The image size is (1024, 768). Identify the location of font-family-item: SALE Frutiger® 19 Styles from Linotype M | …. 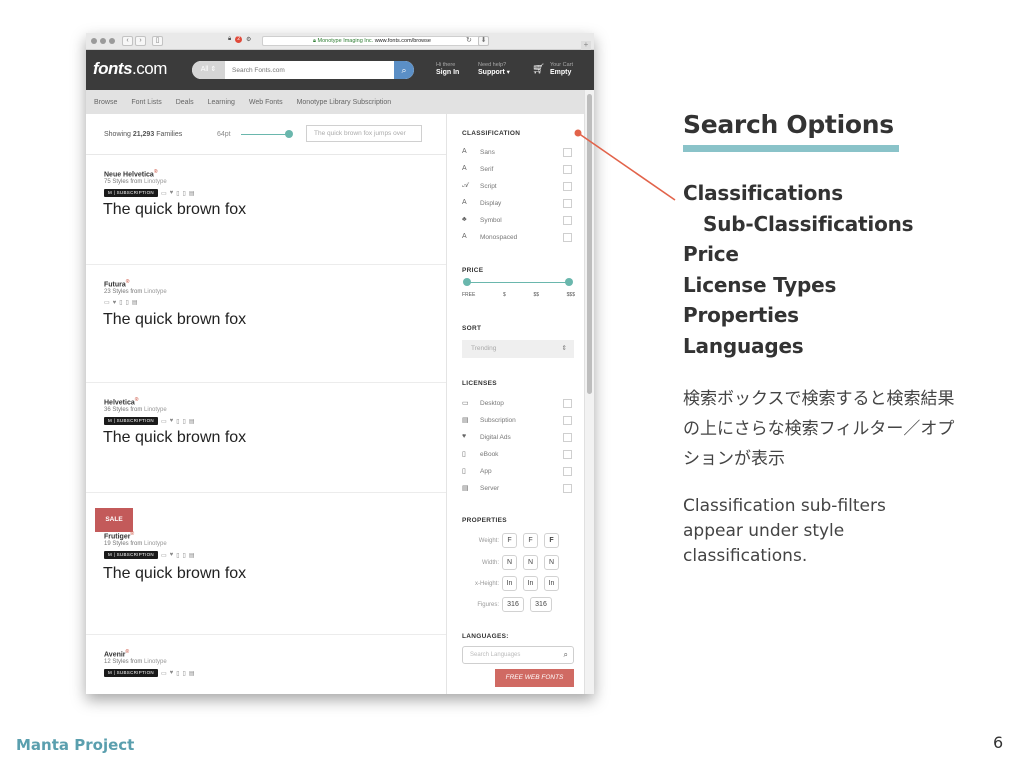
(266, 564).